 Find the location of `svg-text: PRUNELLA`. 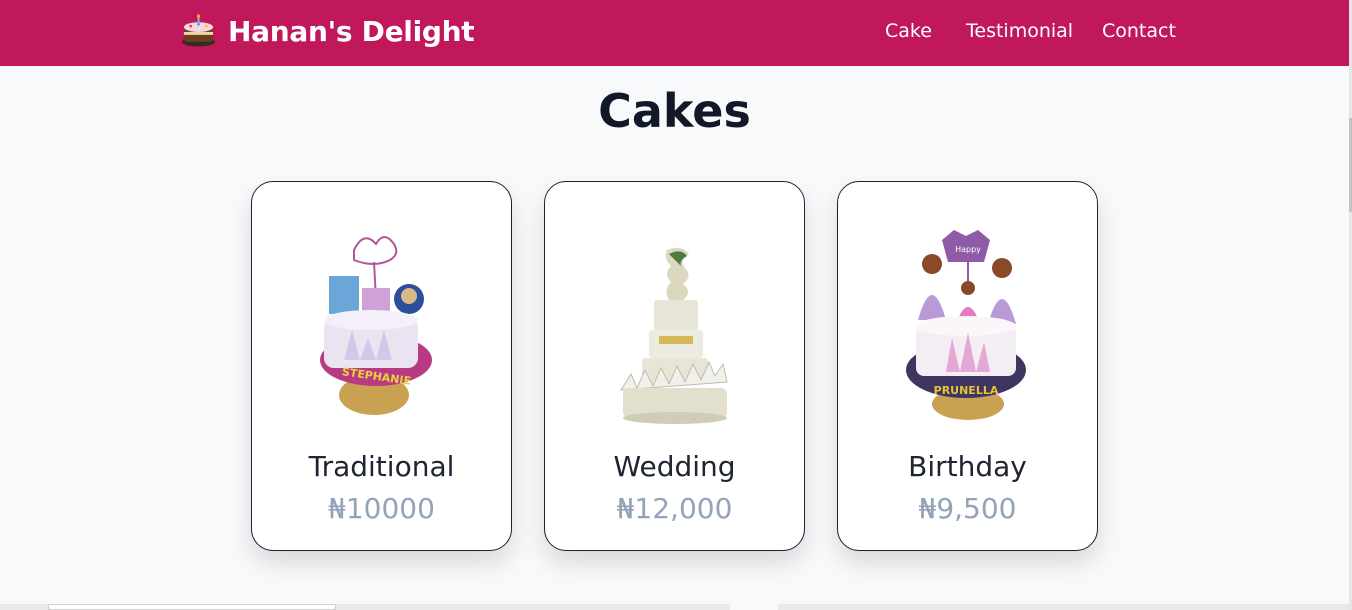

svg-text: PRUNELLA is located at coordinates (966, 390).